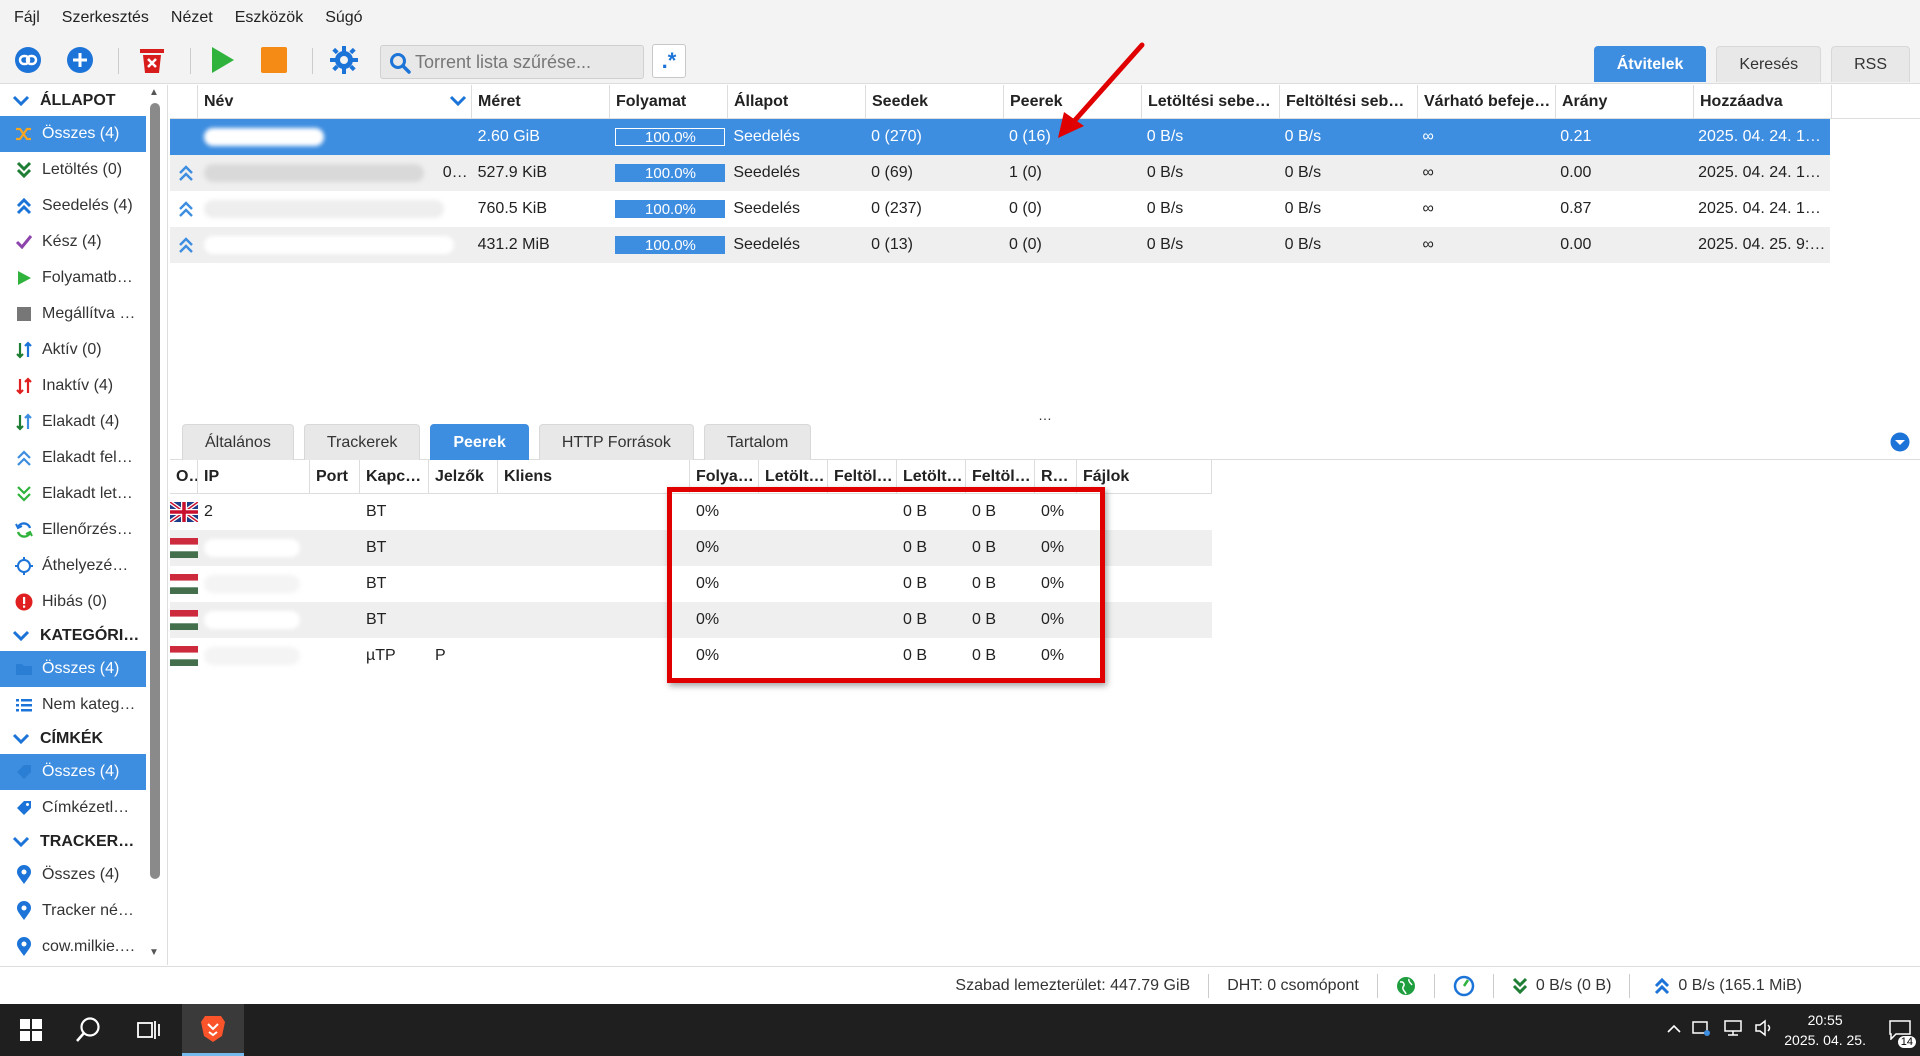 The width and height of the screenshot is (1920, 1056). Describe the element at coordinates (935, 102) in the screenshot. I see `column-header-seeds: Seedek` at that location.